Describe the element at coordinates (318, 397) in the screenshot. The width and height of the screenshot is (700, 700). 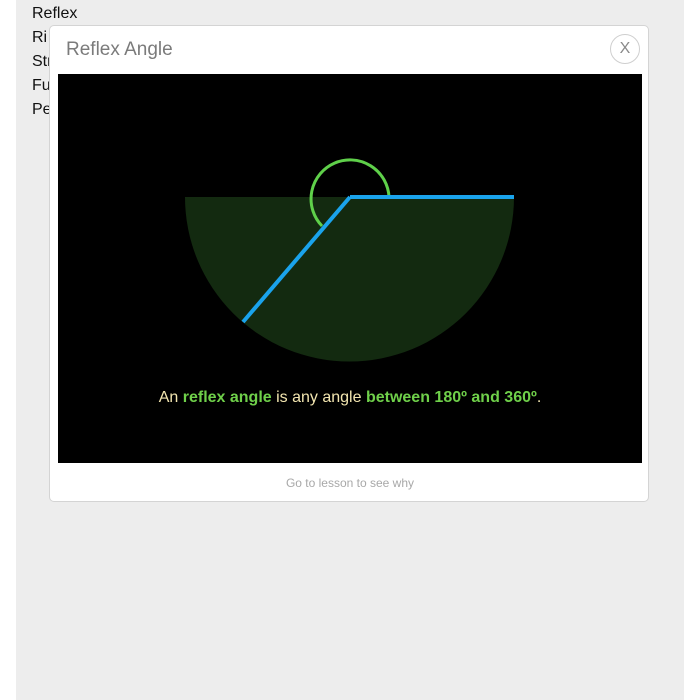
I see `caption-middle: is any angle` at that location.